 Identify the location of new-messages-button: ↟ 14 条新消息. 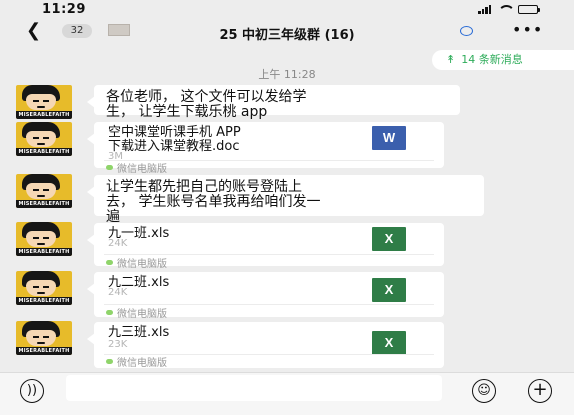
(503, 60).